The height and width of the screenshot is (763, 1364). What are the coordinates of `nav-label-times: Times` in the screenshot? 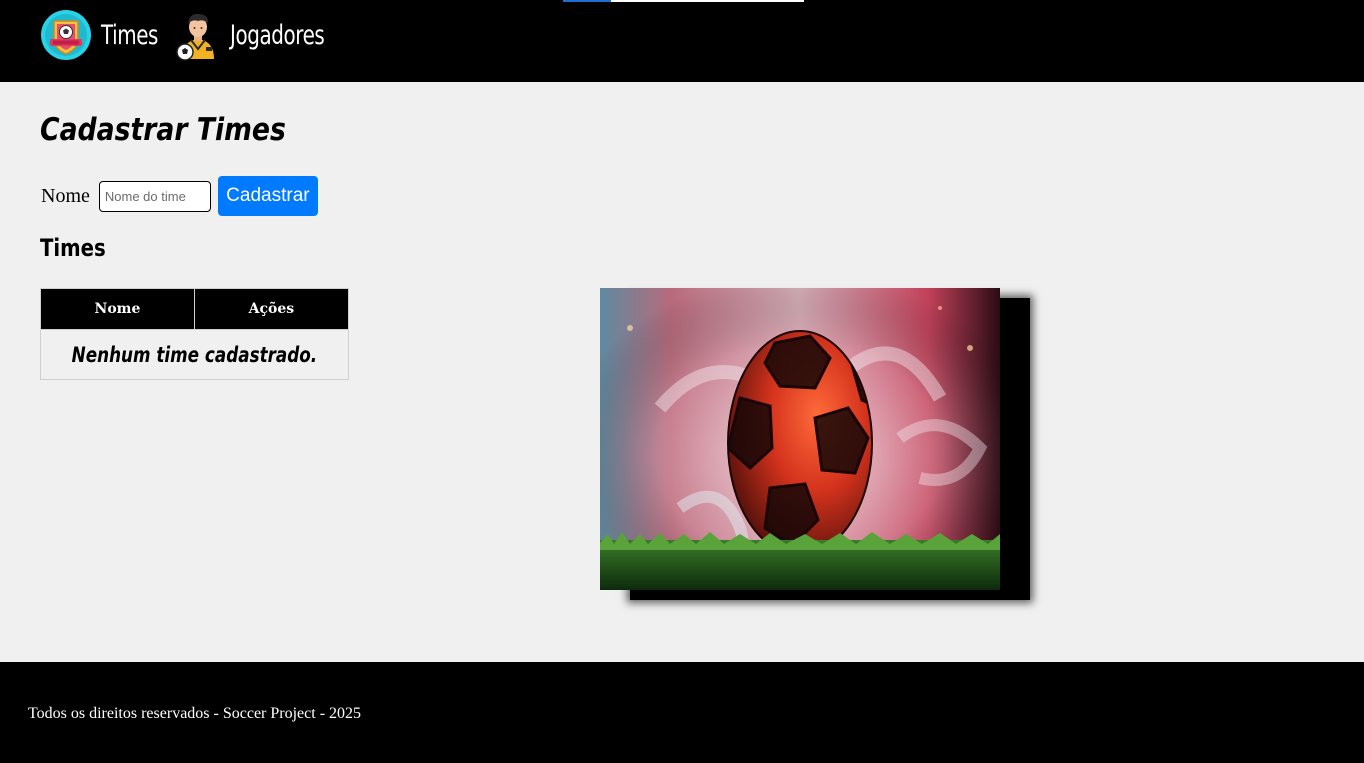 It's located at (130, 35).